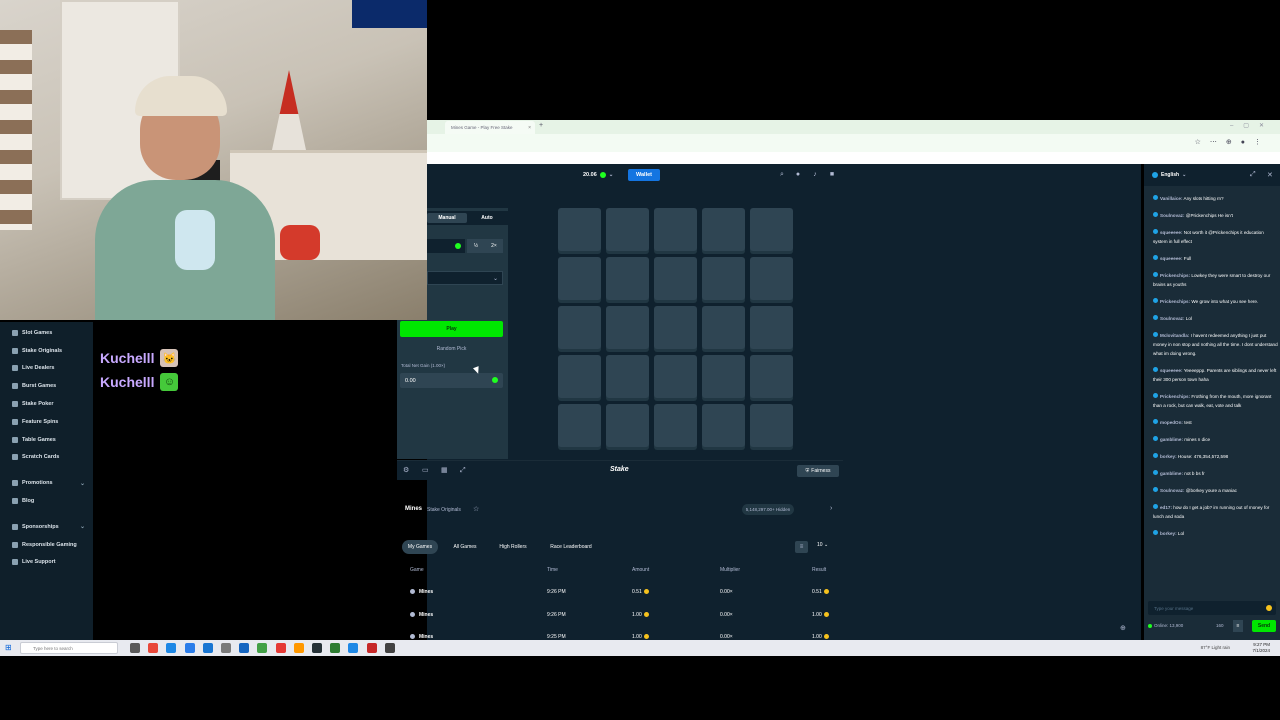 This screenshot has height=720, width=1280. What do you see at coordinates (1215, 647) in the screenshot?
I see `weather-tray: 87°F Light rain` at bounding box center [1215, 647].